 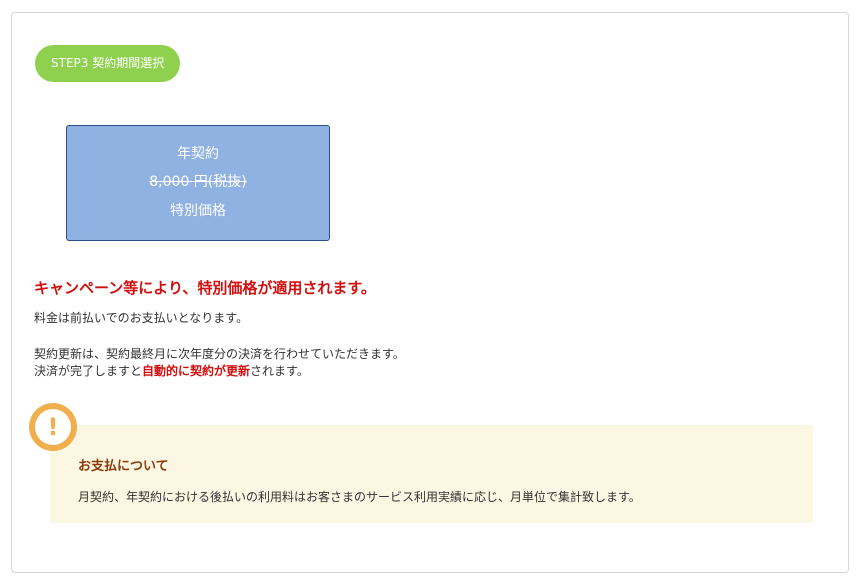 I want to click on auto-renewal-highlight: 自動的に契約が更新, so click(x=196, y=371).